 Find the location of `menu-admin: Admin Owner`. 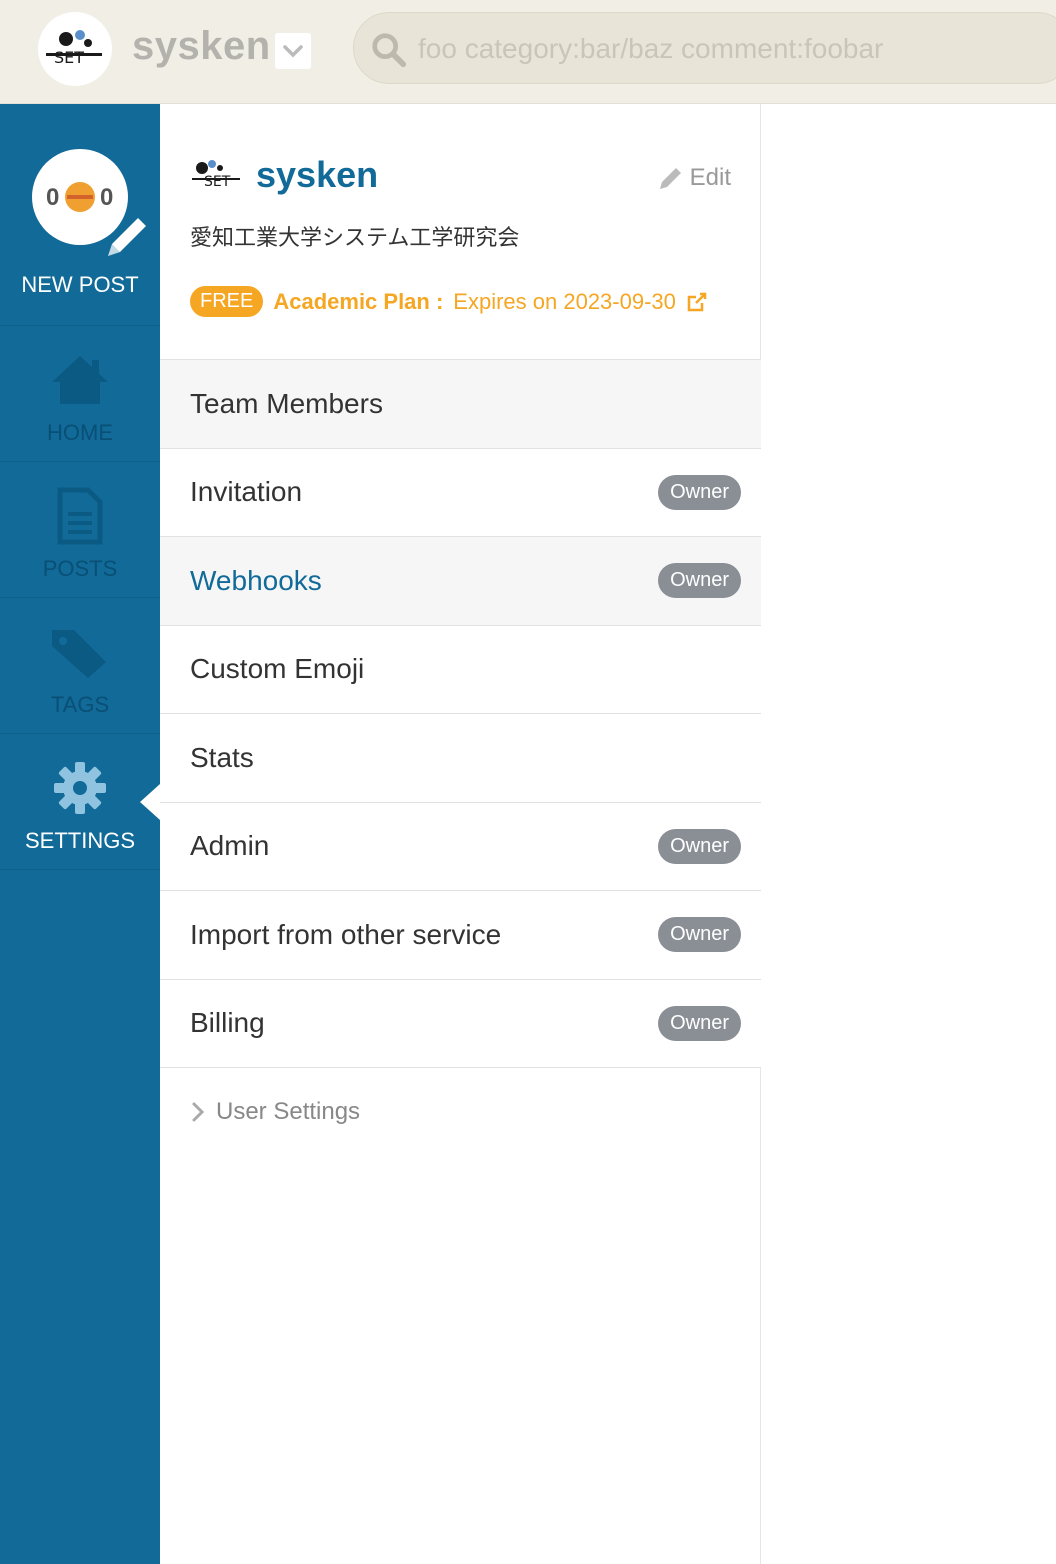

menu-admin: Admin Owner is located at coordinates (460, 846).